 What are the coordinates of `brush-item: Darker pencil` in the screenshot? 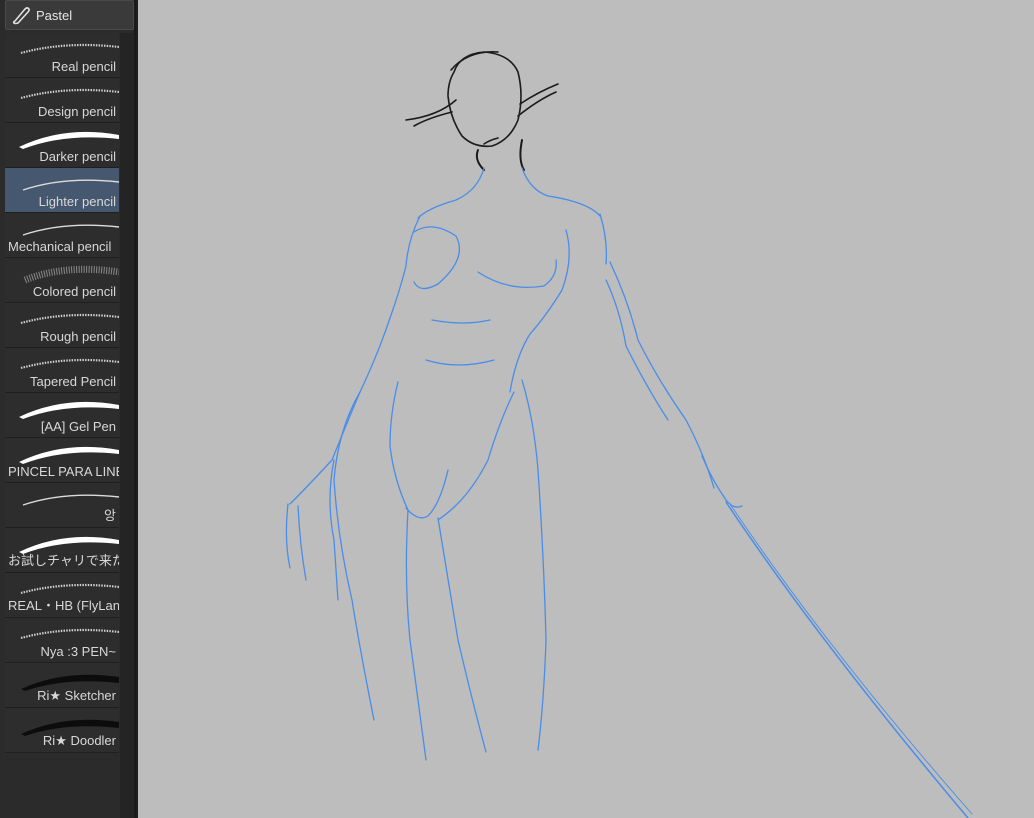 It's located at (62, 145).